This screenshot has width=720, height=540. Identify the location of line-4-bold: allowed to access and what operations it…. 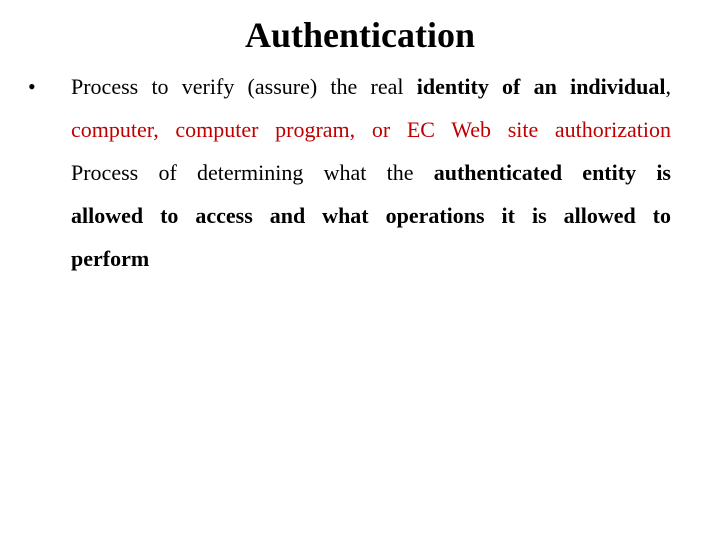
(371, 215).